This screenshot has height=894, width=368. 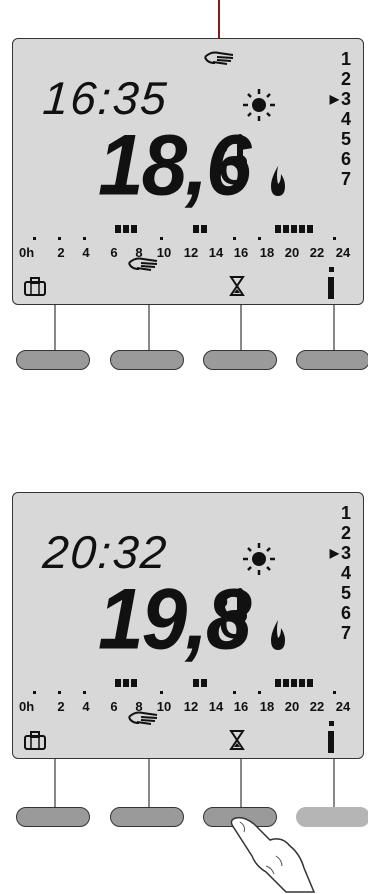 I want to click on hourglass-button, so click(x=240, y=360).